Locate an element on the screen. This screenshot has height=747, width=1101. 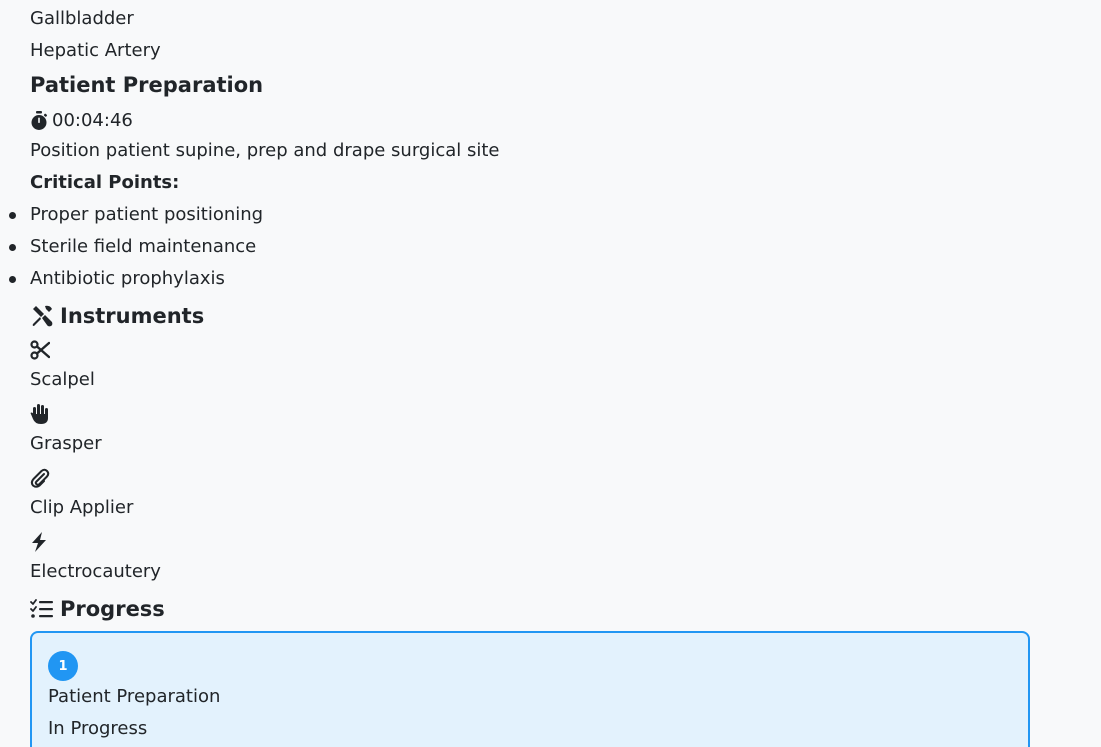
tools-icon is located at coordinates (42, 316).